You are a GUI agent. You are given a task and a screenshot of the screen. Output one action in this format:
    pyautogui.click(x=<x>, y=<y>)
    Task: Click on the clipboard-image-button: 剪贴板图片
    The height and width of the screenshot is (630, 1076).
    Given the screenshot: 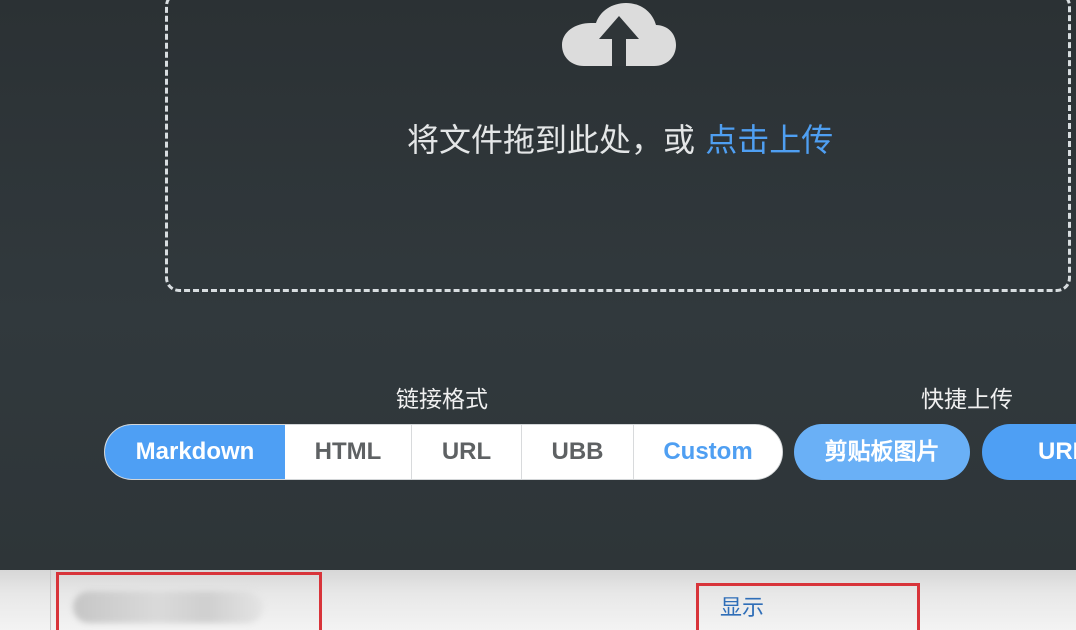 What is the action you would take?
    pyautogui.click(x=882, y=452)
    